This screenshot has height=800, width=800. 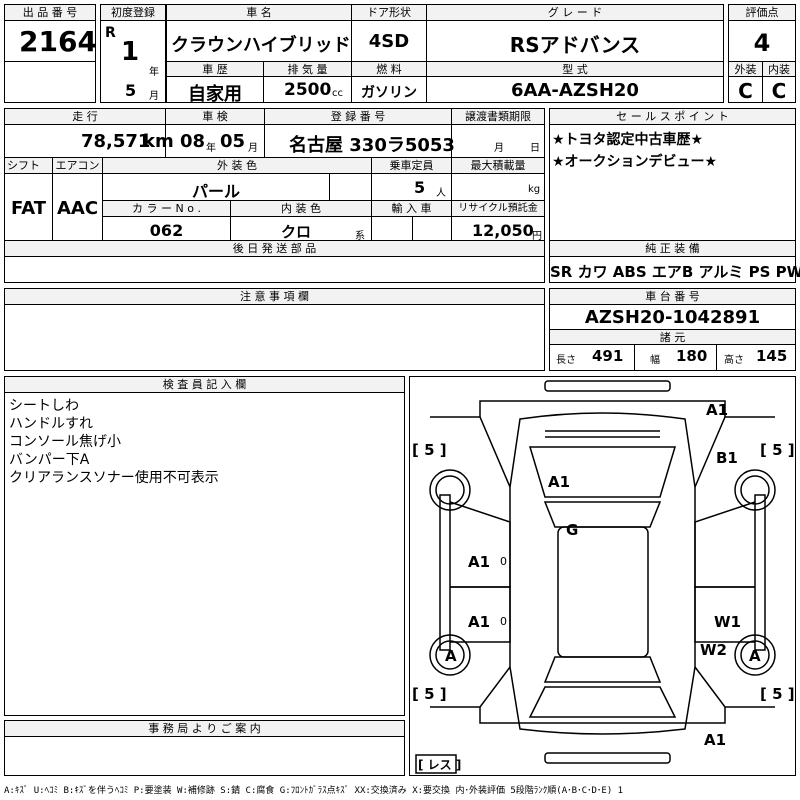 I want to click on displacement-value: 2500, so click(x=308, y=90).